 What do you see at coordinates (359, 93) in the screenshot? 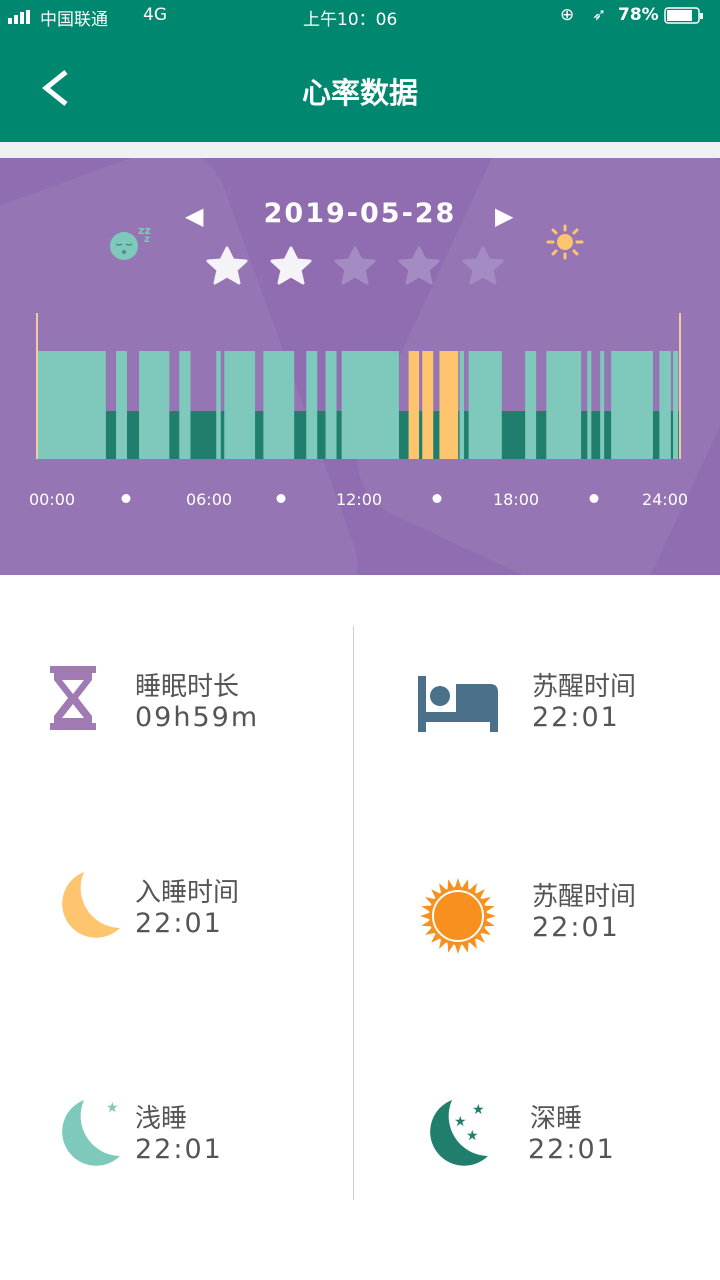
I see `page-title: 心率数据` at bounding box center [359, 93].